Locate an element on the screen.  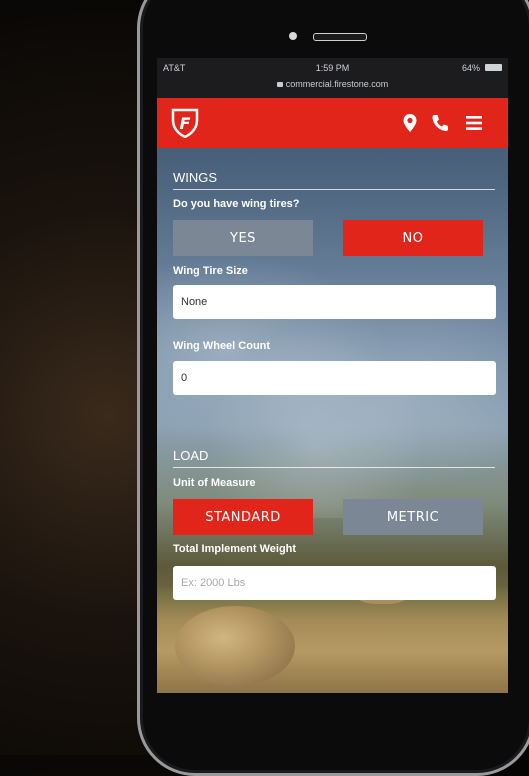
section-title-wings: WINGS is located at coordinates (334, 180).